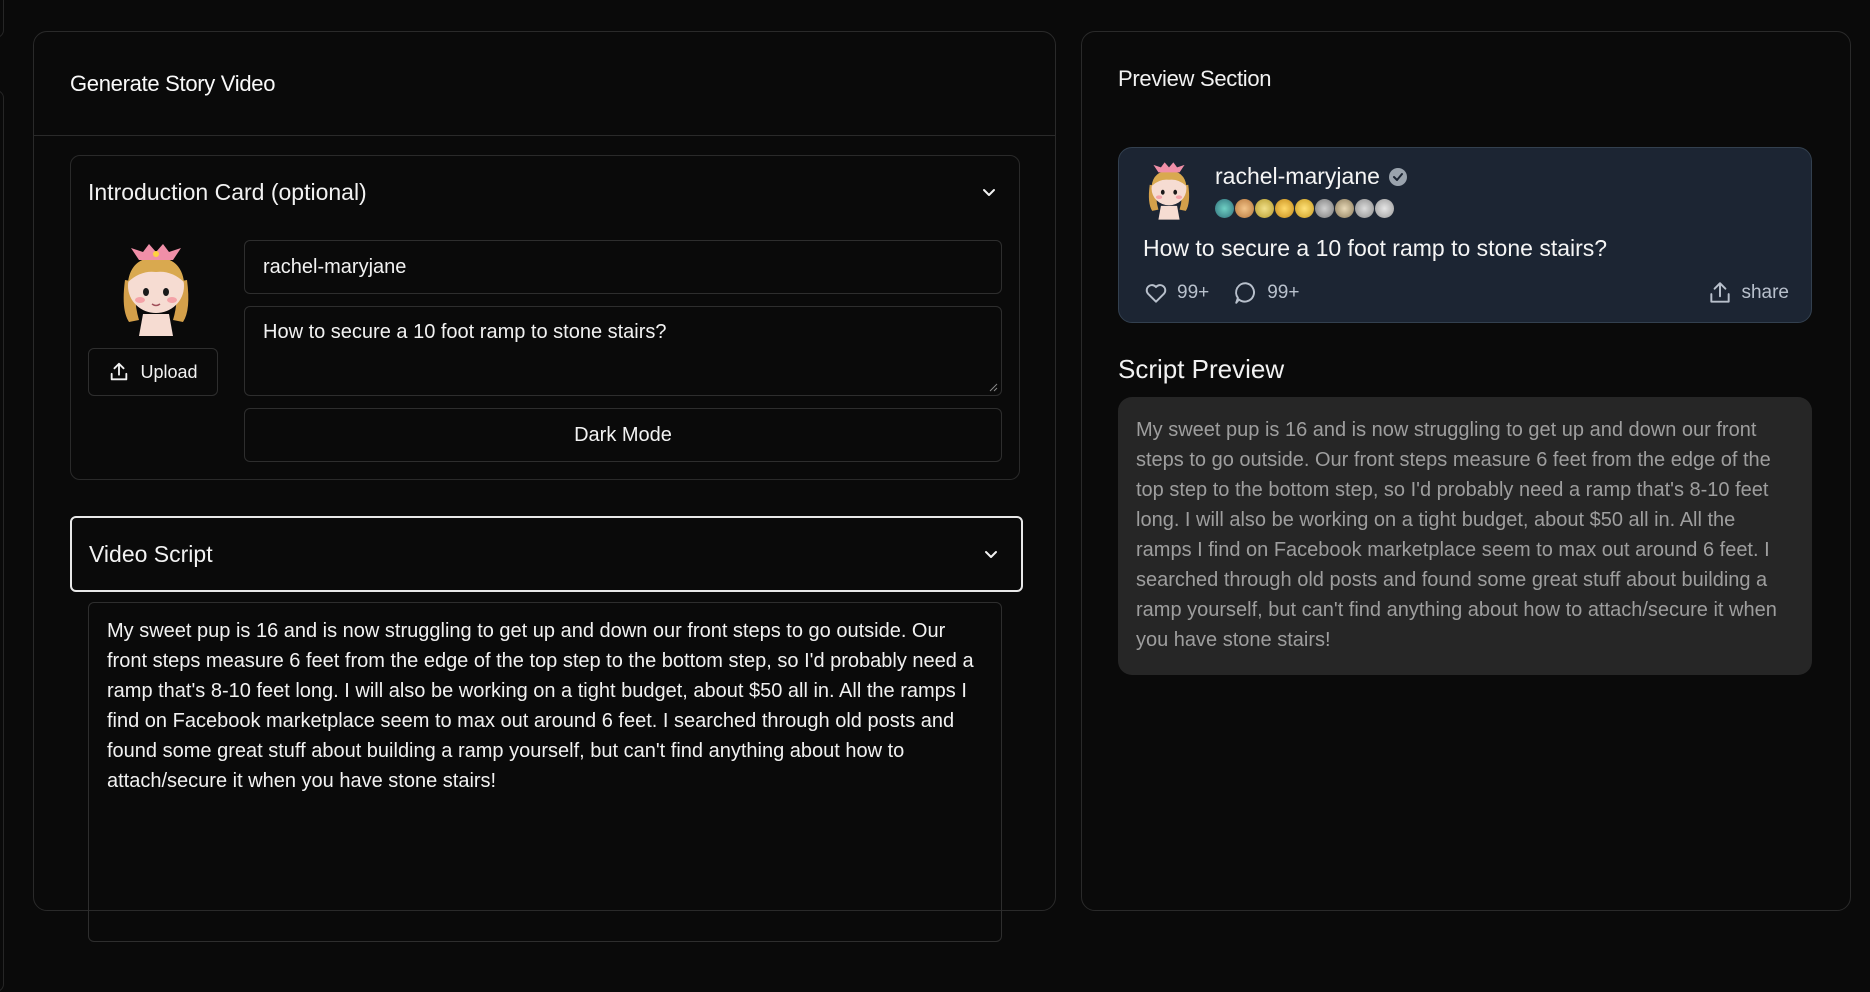  Describe the element at coordinates (545, 192) in the screenshot. I see `introduction-card-toggle: Introduction Card (optional)` at that location.